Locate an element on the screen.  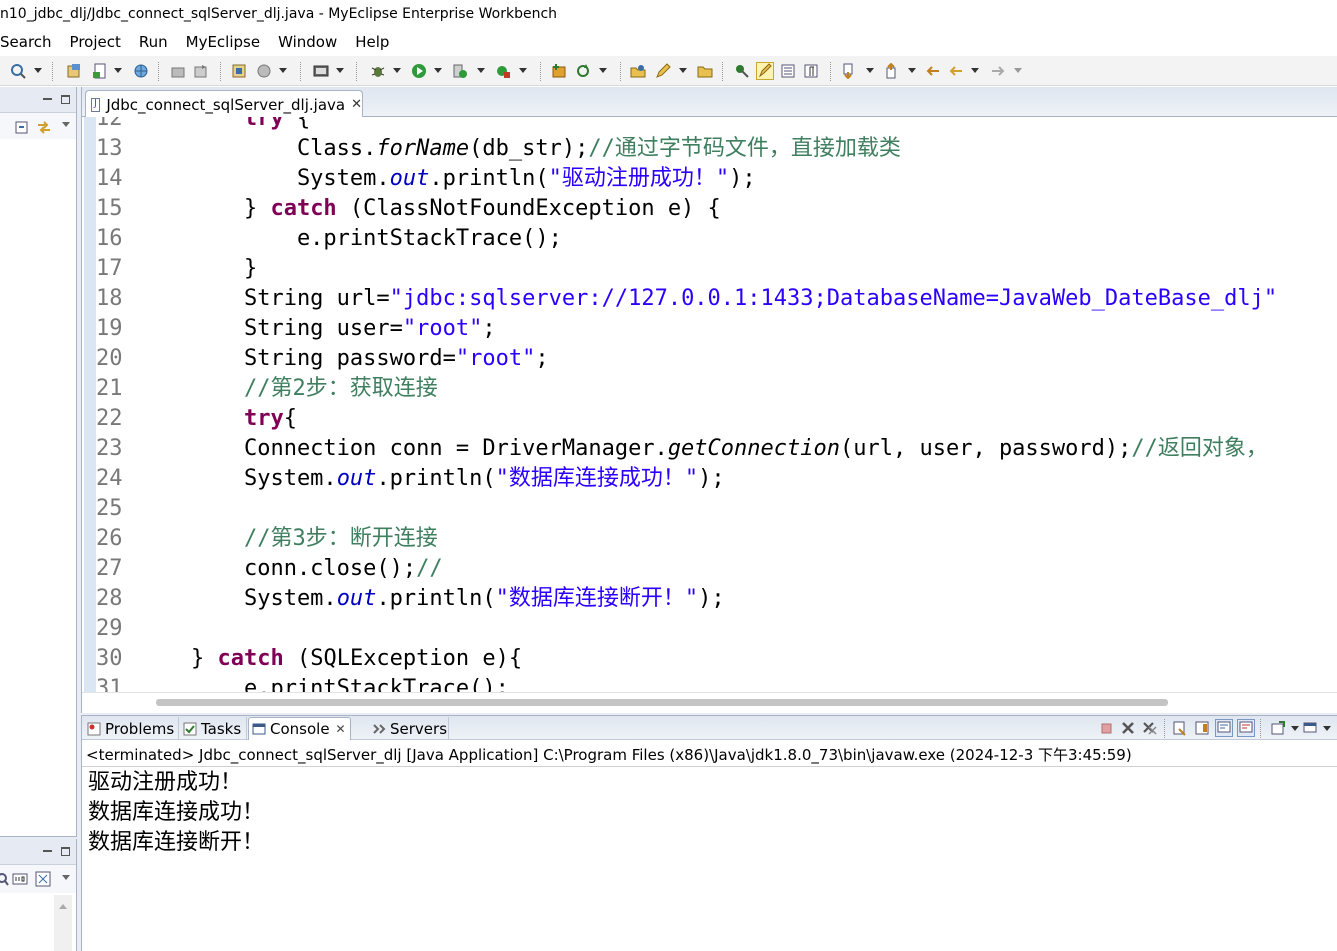
link-editor-icon is located at coordinates (44, 127).